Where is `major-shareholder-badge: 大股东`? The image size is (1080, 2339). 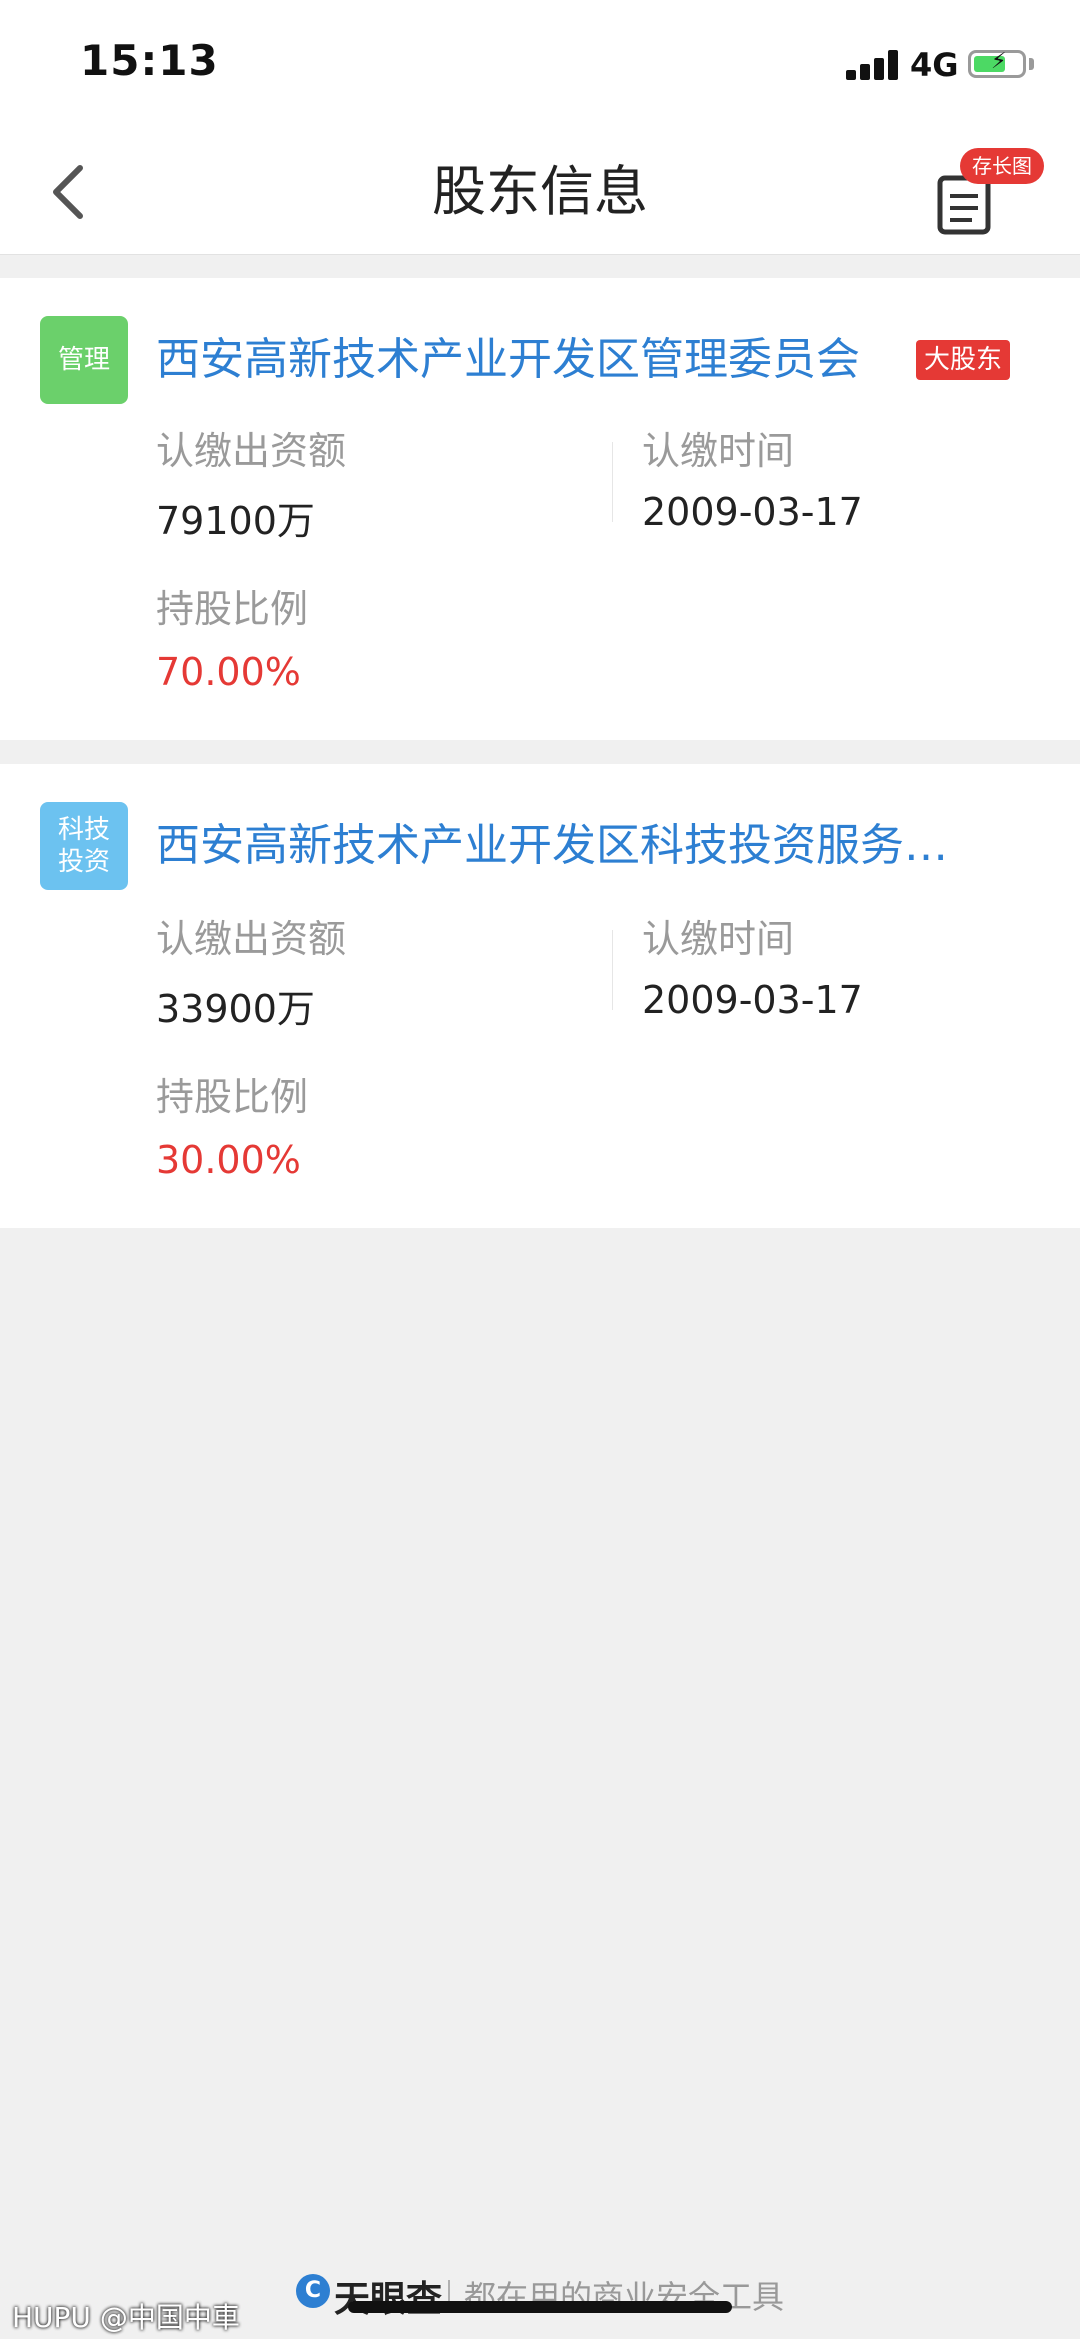 major-shareholder-badge: 大股东 is located at coordinates (963, 360).